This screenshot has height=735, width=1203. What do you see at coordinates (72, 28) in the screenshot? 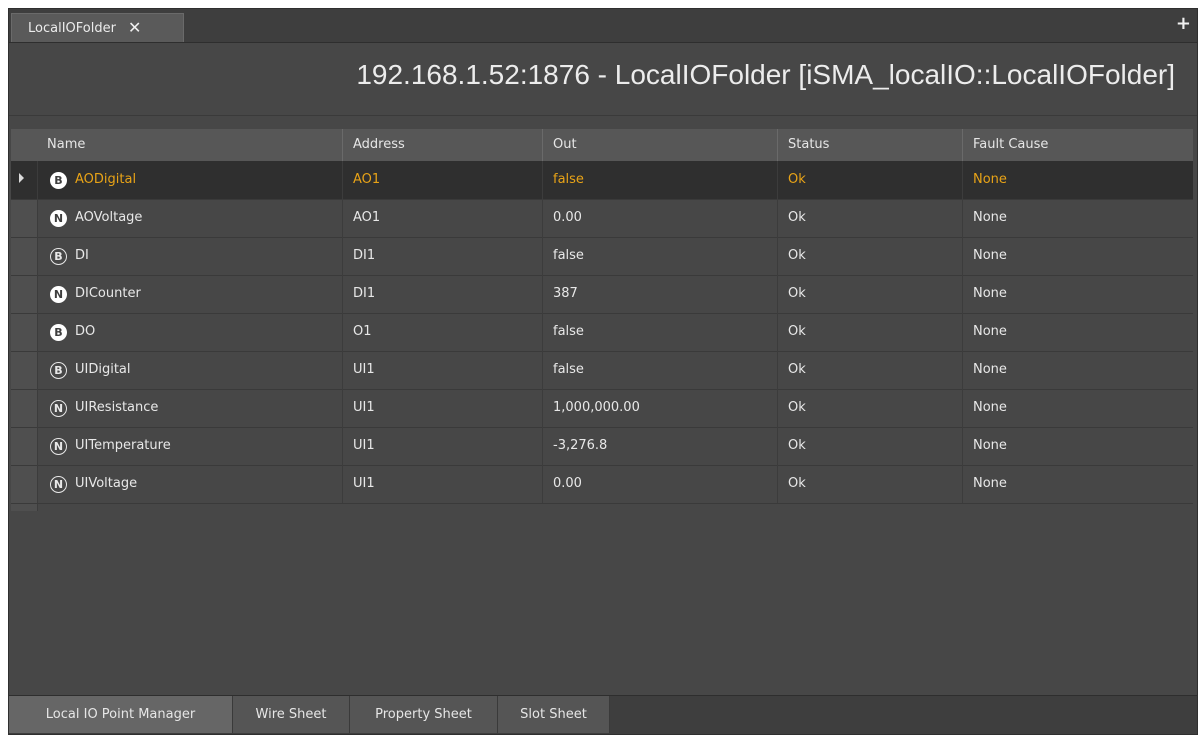
I see `tab-label: LocalIOFolder` at bounding box center [72, 28].